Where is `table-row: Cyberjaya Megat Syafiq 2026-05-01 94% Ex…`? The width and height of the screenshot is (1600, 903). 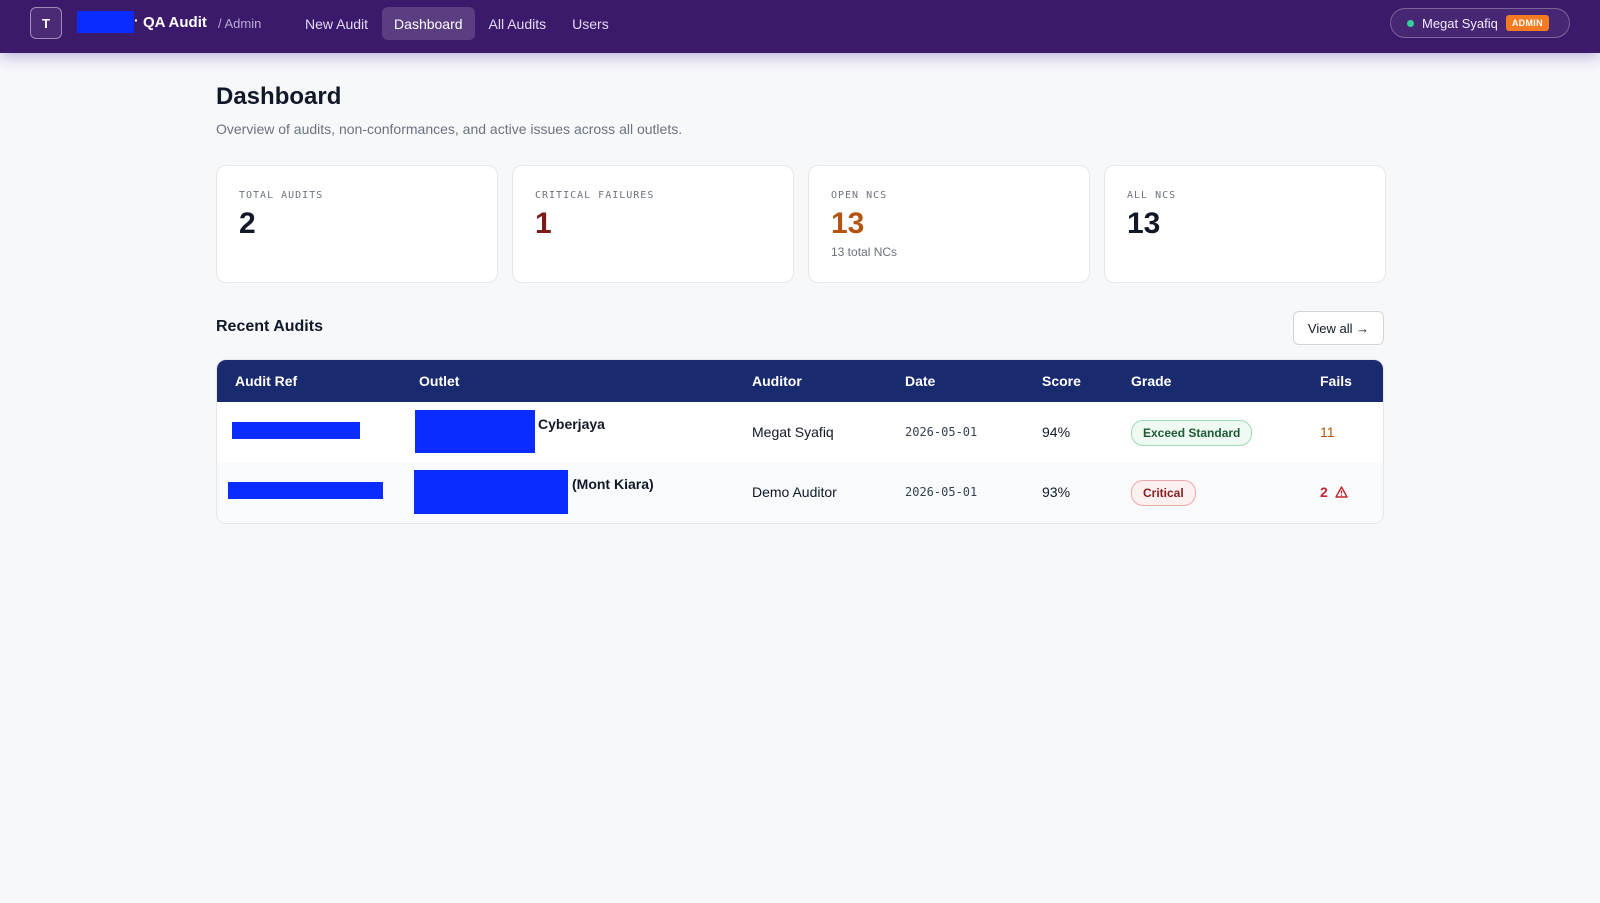
table-row: Cyberjaya Megat Syafiq 2026-05-01 94% Ex… is located at coordinates (800, 432).